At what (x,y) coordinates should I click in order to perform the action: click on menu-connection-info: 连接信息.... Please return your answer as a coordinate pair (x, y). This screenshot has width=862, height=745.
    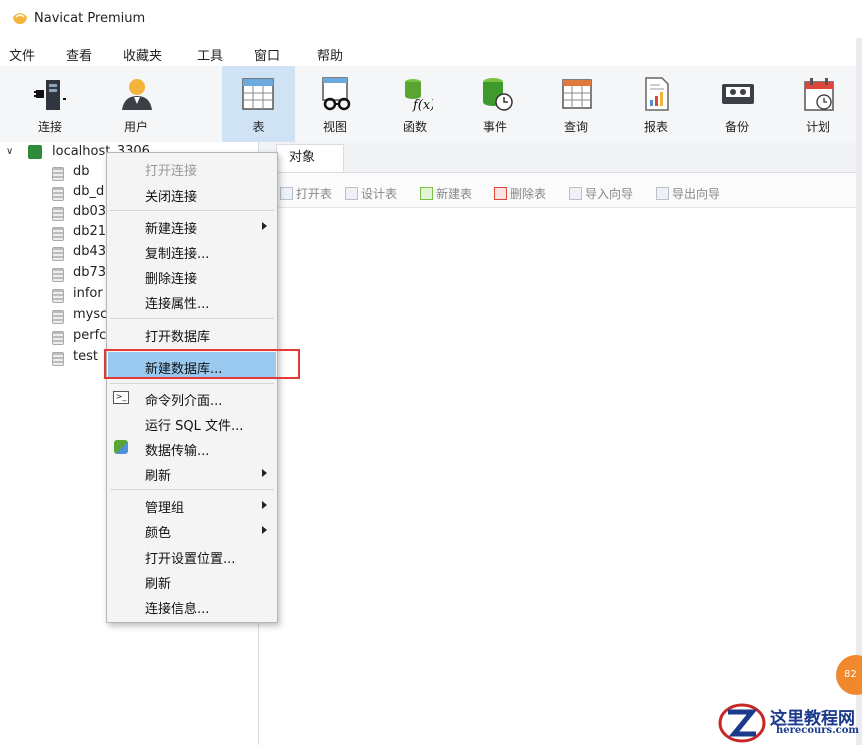
    Looking at the image, I should click on (177, 607).